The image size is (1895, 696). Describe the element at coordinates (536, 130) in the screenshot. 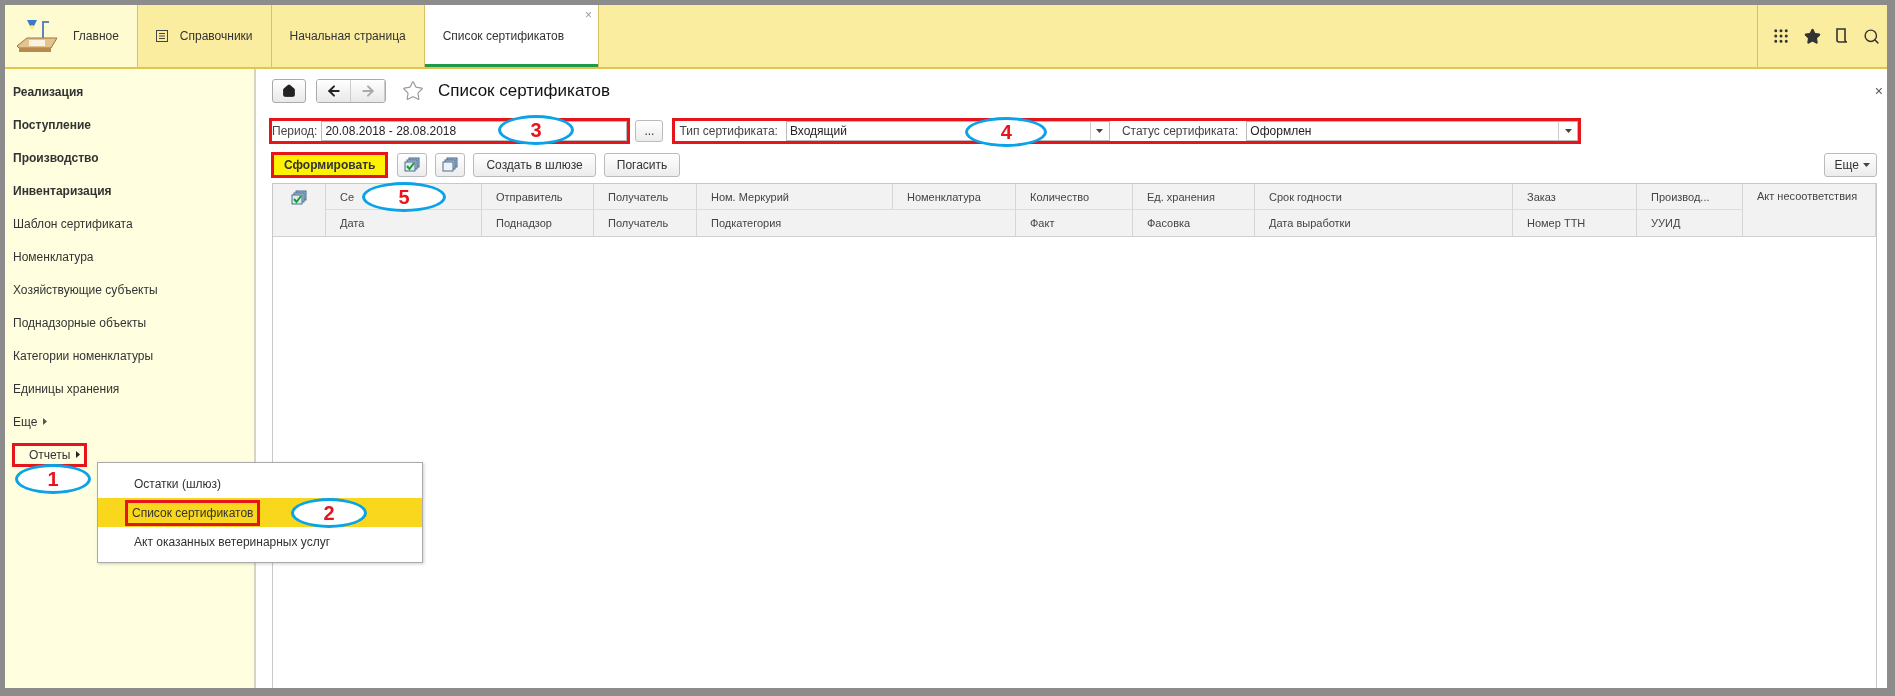

I see `callout-badge: 3` at that location.